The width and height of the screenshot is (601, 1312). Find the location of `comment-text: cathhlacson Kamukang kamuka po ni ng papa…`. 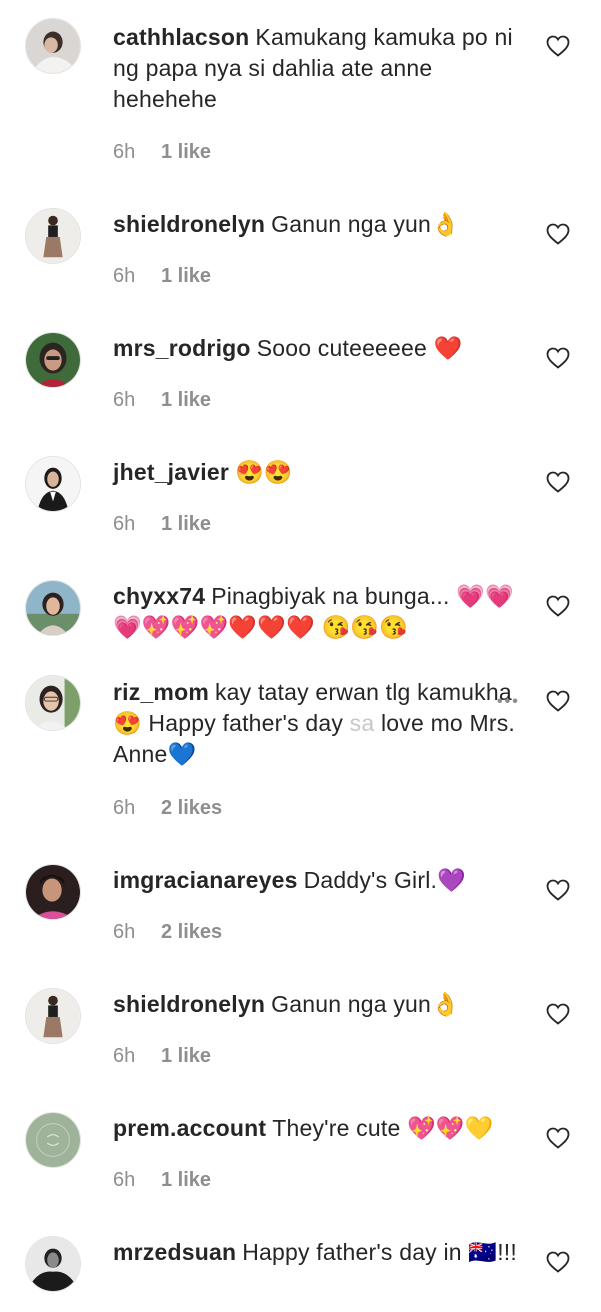

comment-text: cathhlacson Kamukang kamuka po ni ng papa… is located at coordinates (318, 68).